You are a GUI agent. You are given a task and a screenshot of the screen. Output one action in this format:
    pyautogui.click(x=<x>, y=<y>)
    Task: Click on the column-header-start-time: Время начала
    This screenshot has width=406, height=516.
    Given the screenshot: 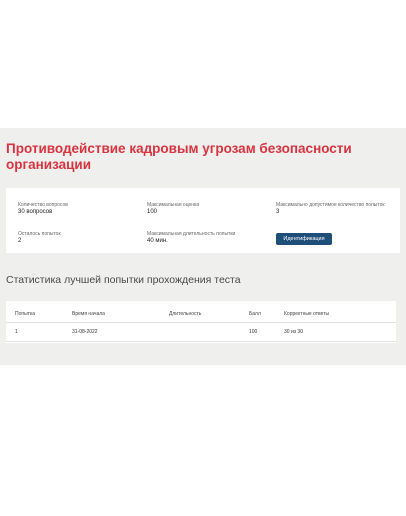 What is the action you would take?
    pyautogui.click(x=120, y=312)
    